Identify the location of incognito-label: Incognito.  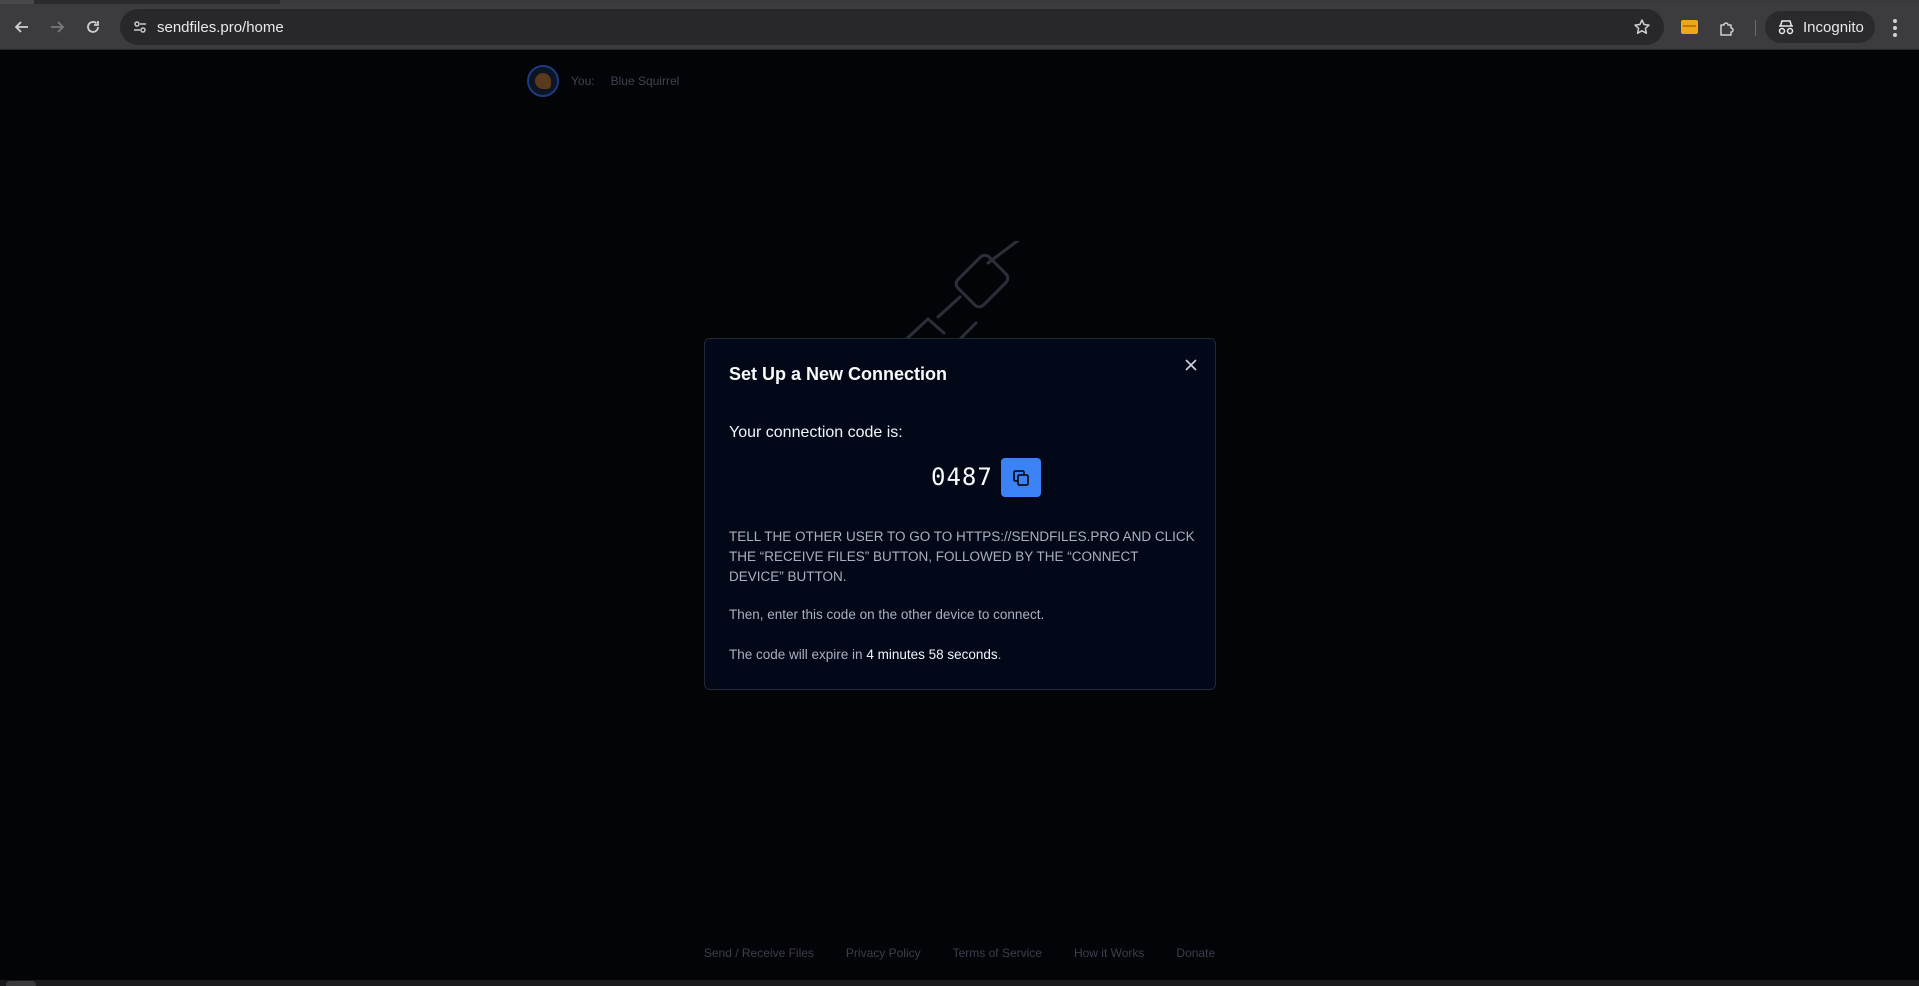
(1833, 27).